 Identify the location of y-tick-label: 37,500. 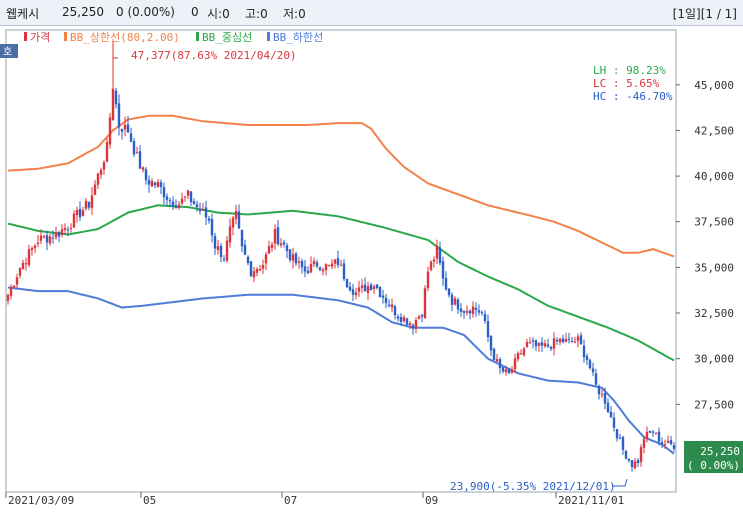
(714, 222).